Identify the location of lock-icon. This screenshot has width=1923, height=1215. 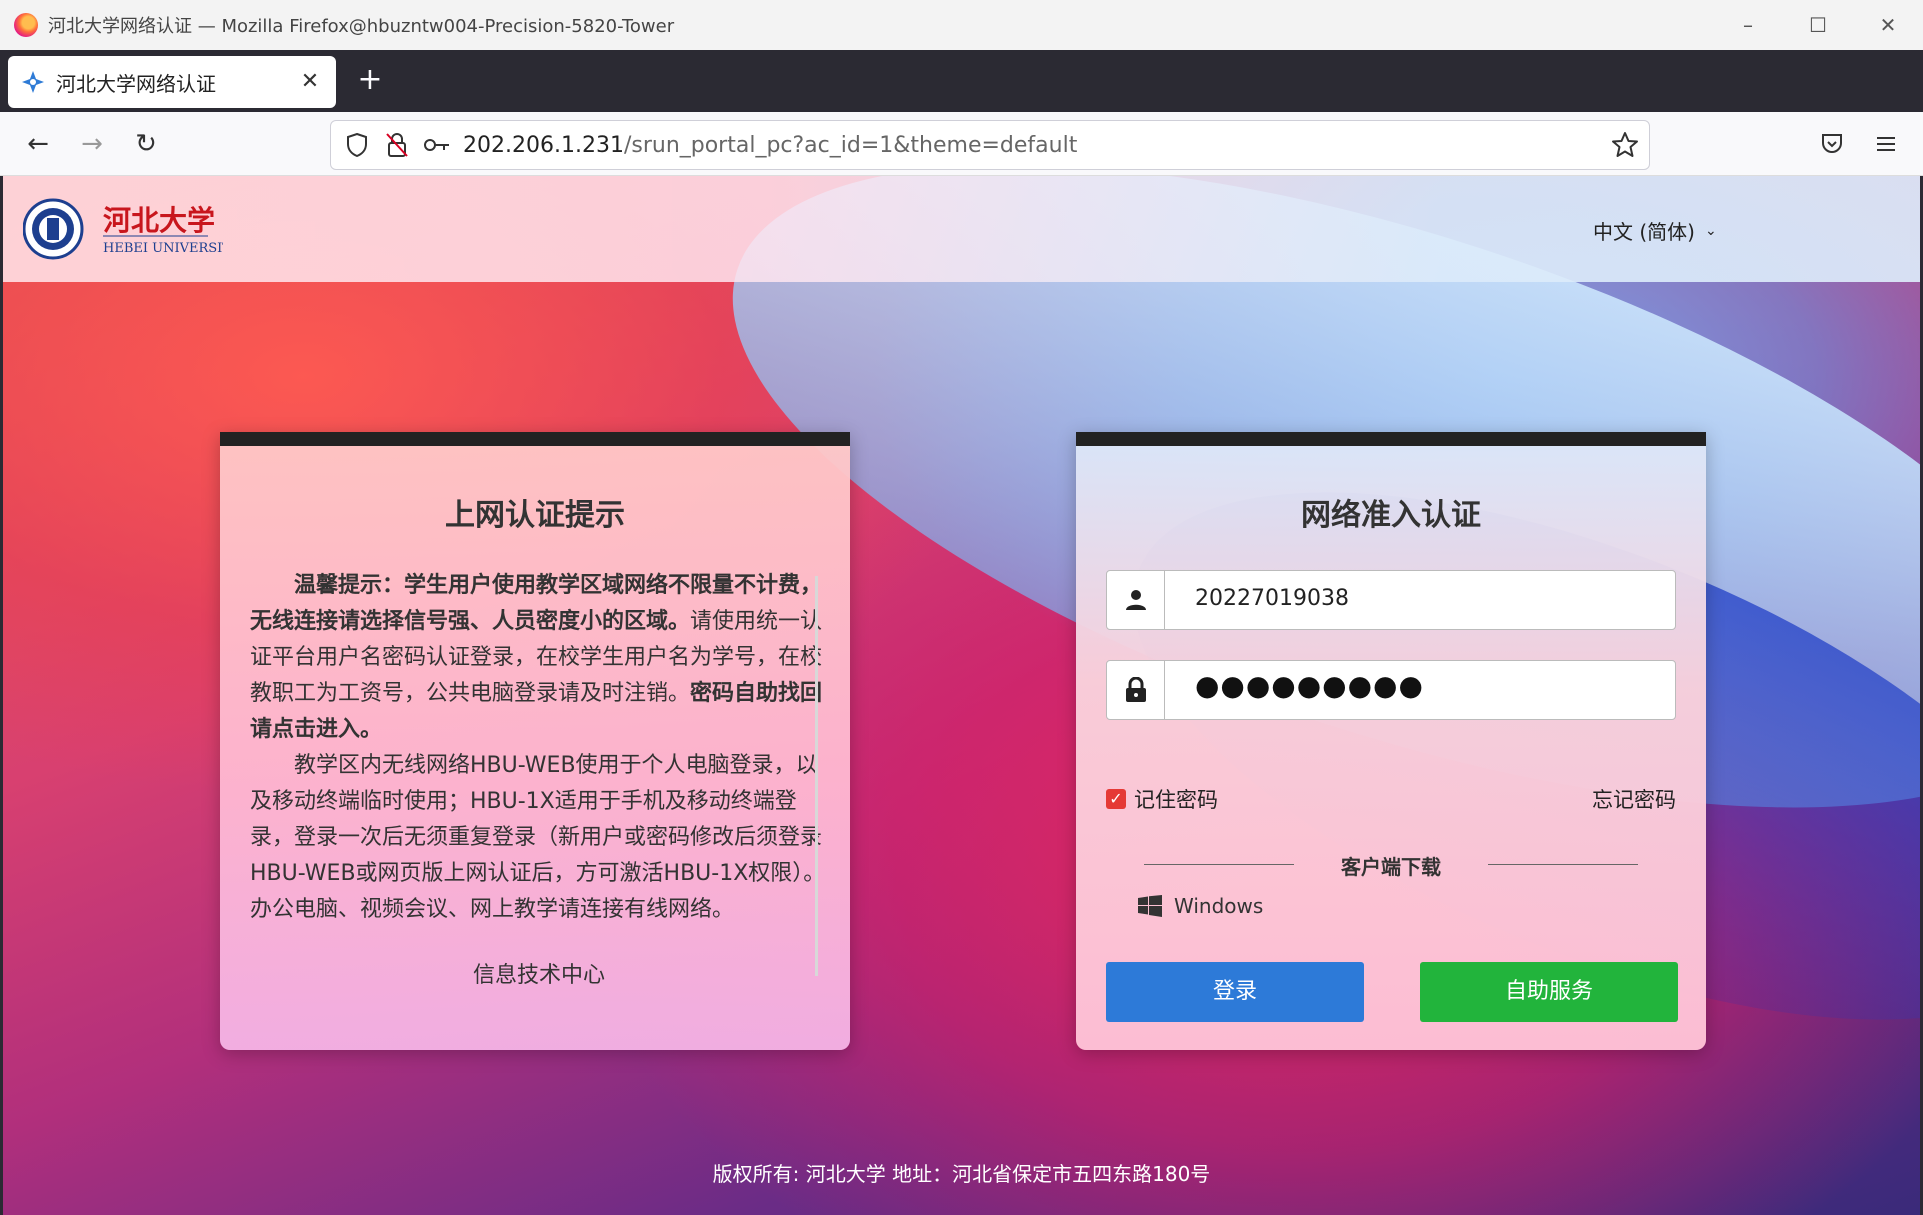
(1136, 690).